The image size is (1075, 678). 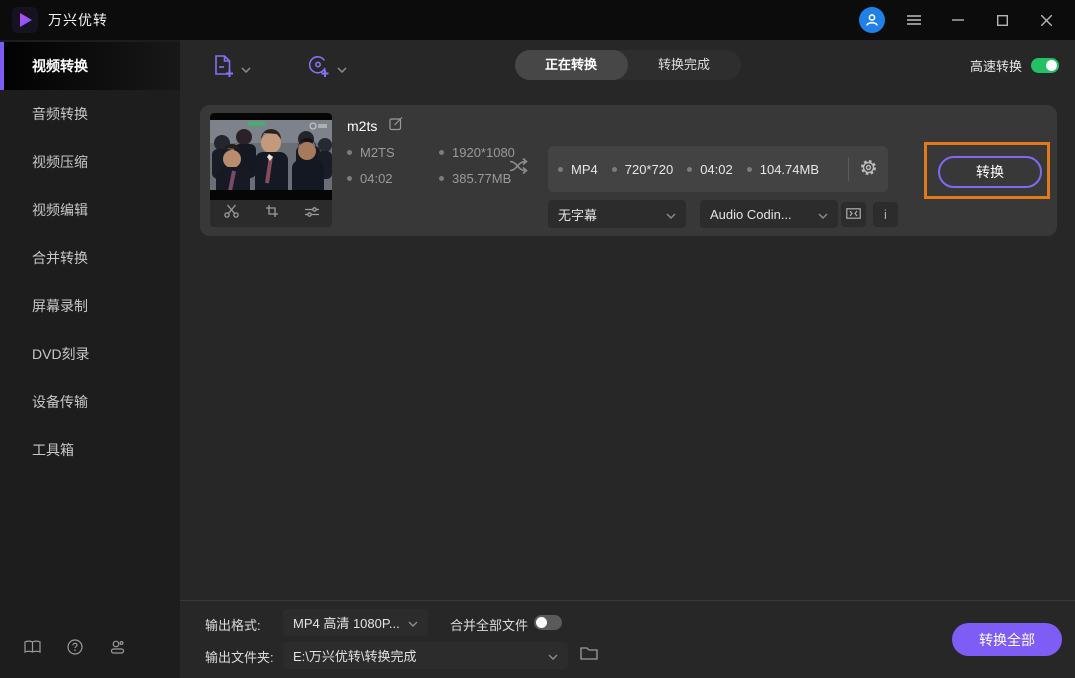 I want to click on menu-icon, so click(x=914, y=20).